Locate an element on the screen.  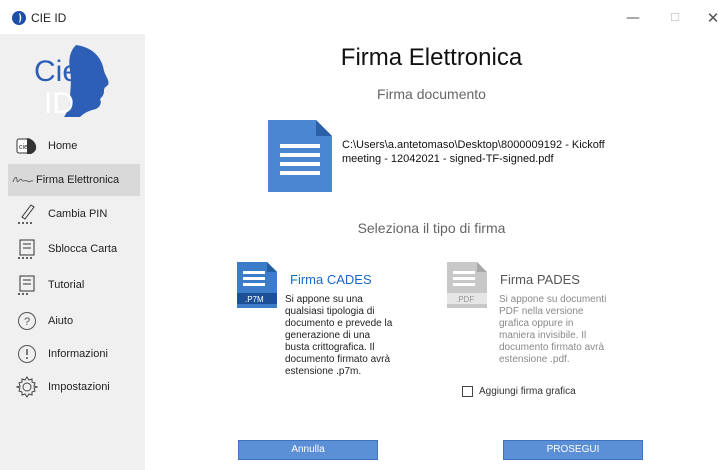
home-cie-icon: cie is located at coordinates (27, 146).